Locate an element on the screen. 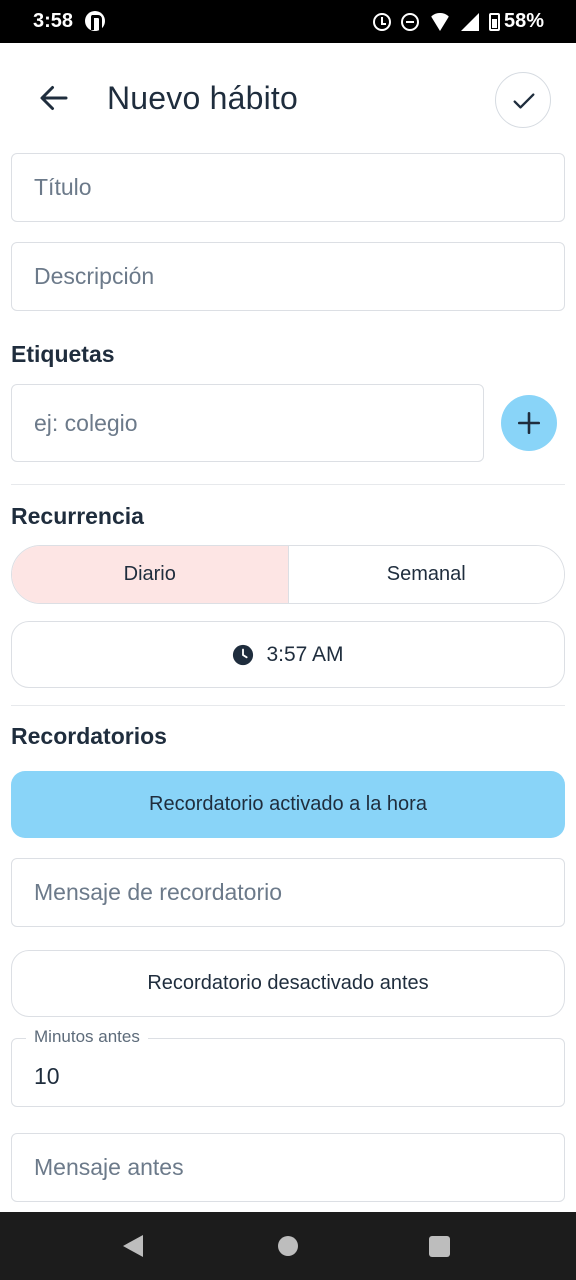 The width and height of the screenshot is (576, 1280). description-input is located at coordinates (288, 276).